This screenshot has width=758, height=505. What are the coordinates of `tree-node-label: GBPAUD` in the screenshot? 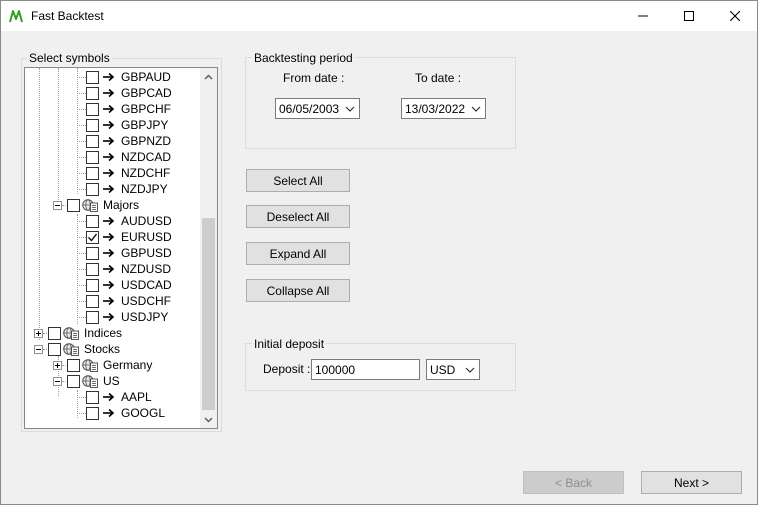 It's located at (146, 77).